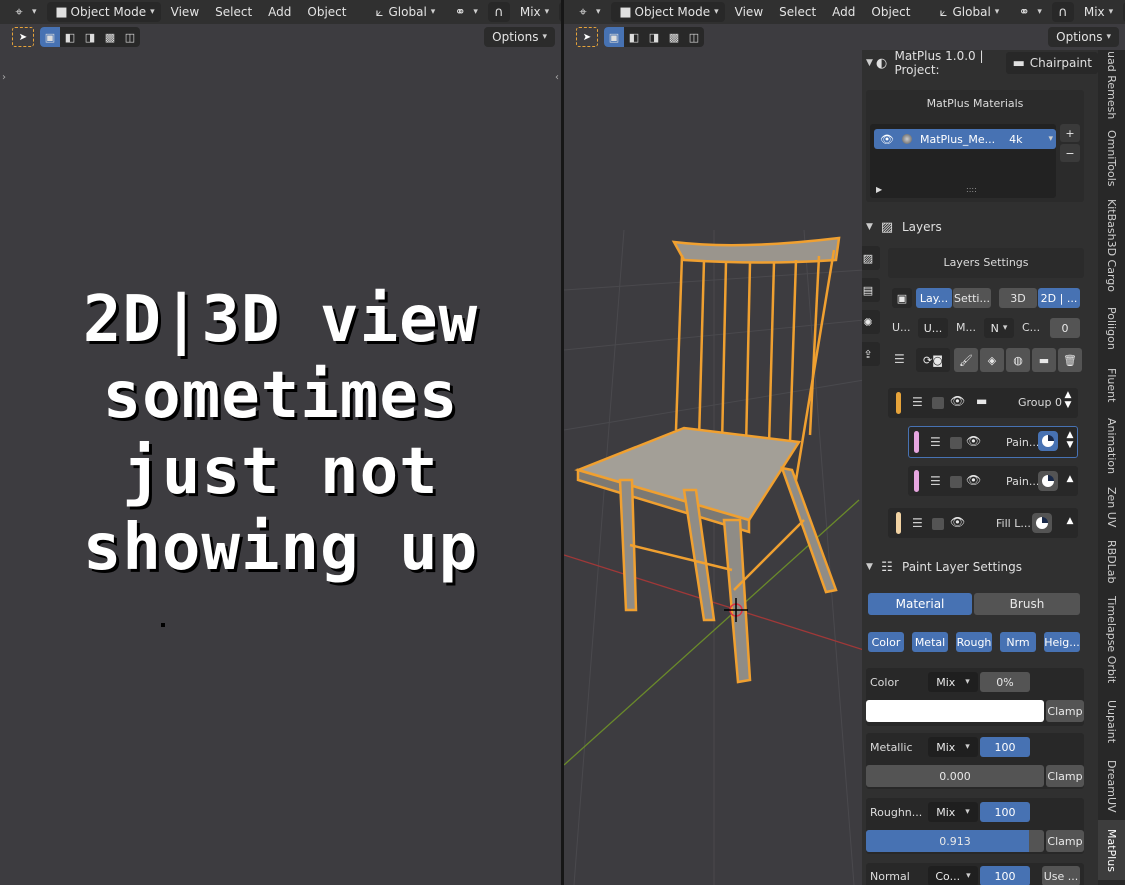 The width and height of the screenshot is (1125, 885). I want to click on material-item: 👁 MatPlus_Me... 4k ▾, so click(965, 139).